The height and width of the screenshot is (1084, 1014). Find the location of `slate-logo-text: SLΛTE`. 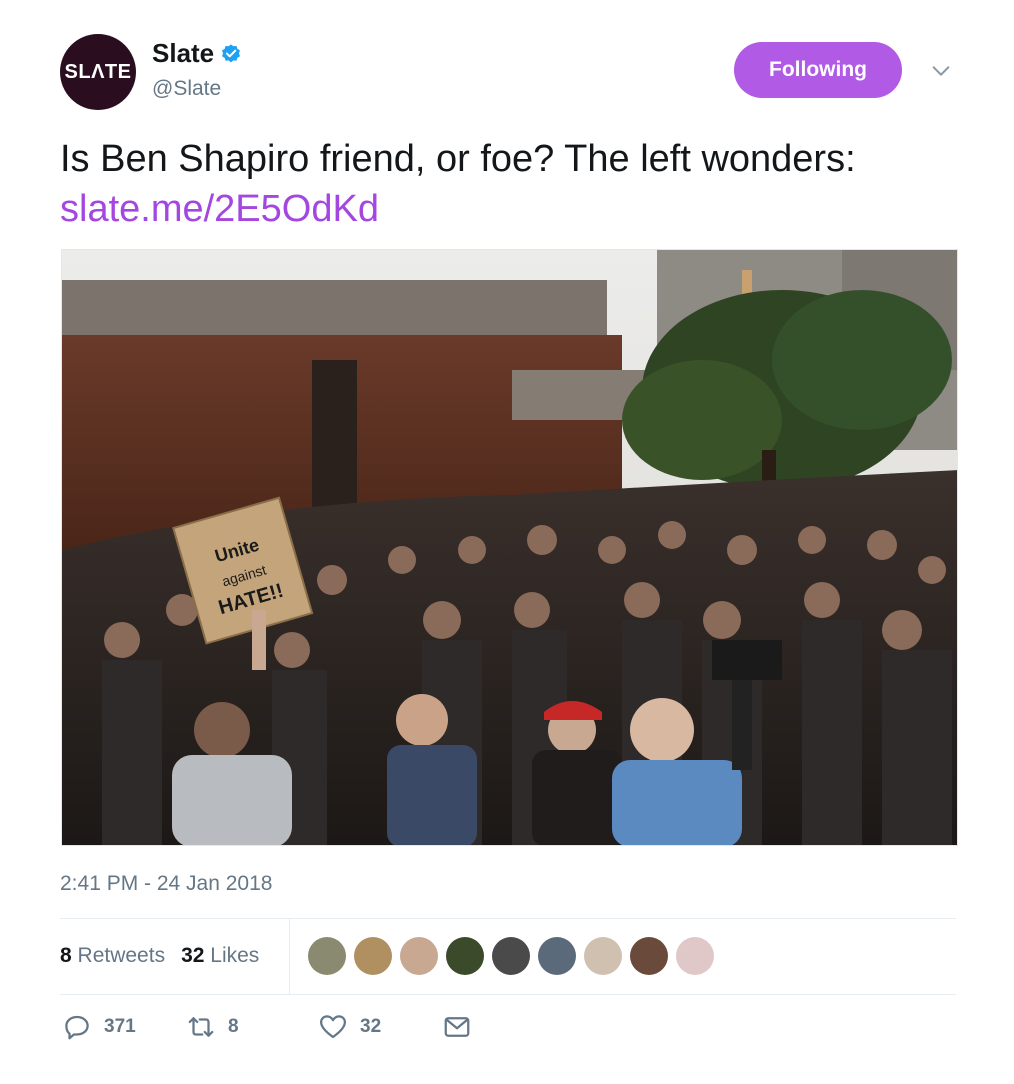

slate-logo-text: SLΛTE is located at coordinates (98, 71).